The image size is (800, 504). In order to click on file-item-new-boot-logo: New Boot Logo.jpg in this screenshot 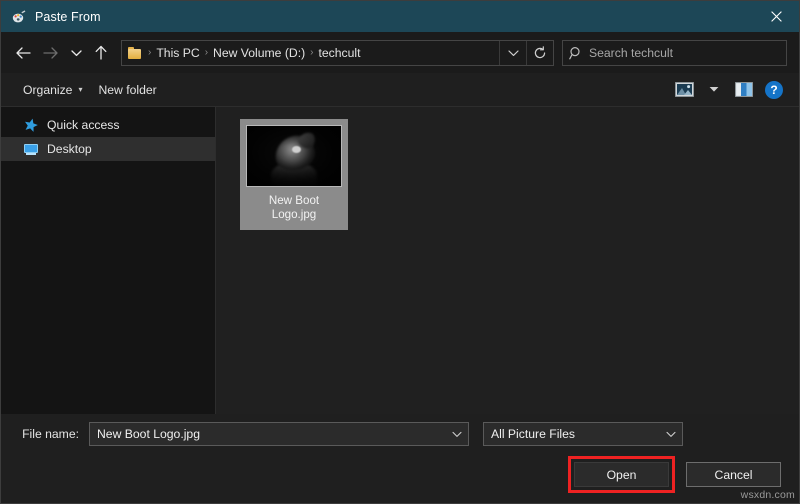, I will do `click(294, 174)`.